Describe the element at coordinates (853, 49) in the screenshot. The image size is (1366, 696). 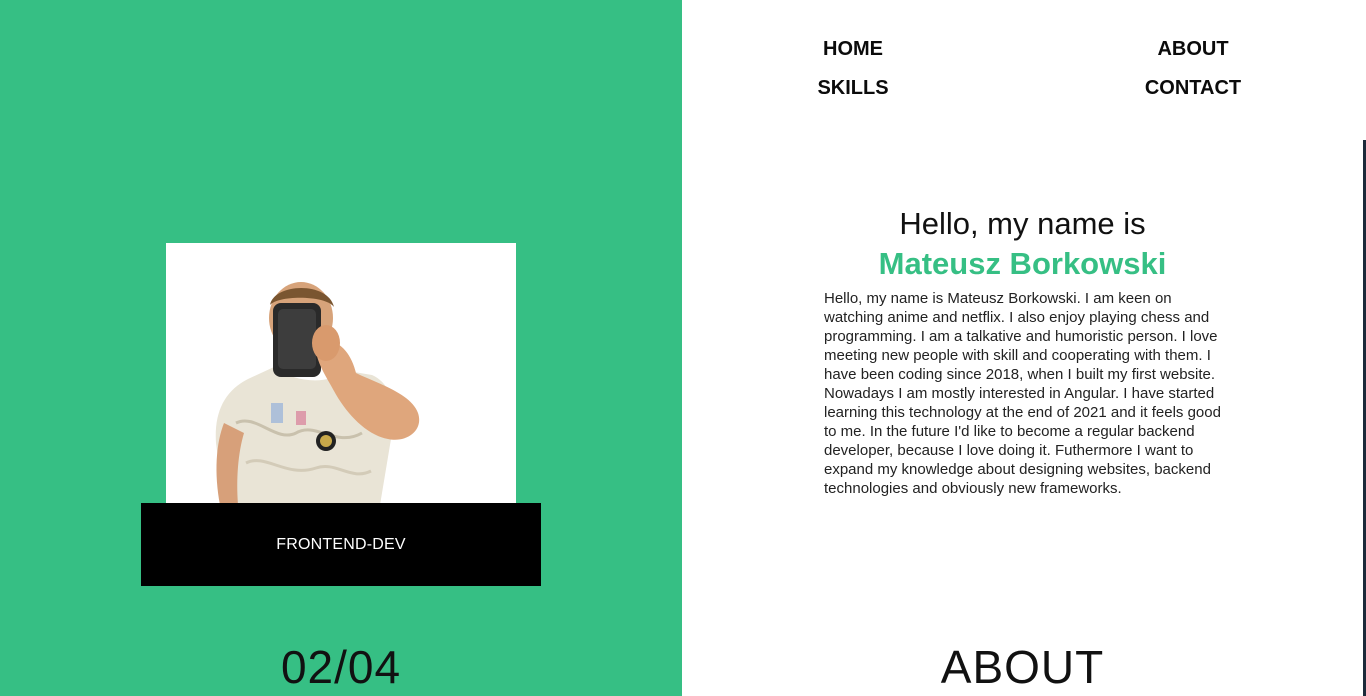
I see `nav-home: HOME` at that location.